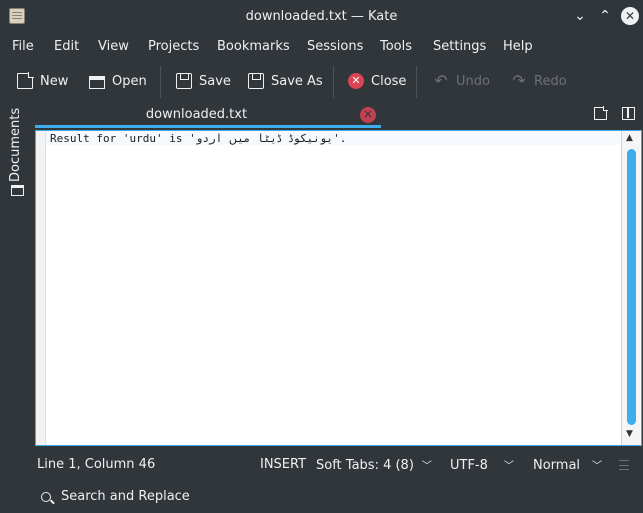 The image size is (643, 513). What do you see at coordinates (41, 288) in the screenshot?
I see `editor-gutter` at bounding box center [41, 288].